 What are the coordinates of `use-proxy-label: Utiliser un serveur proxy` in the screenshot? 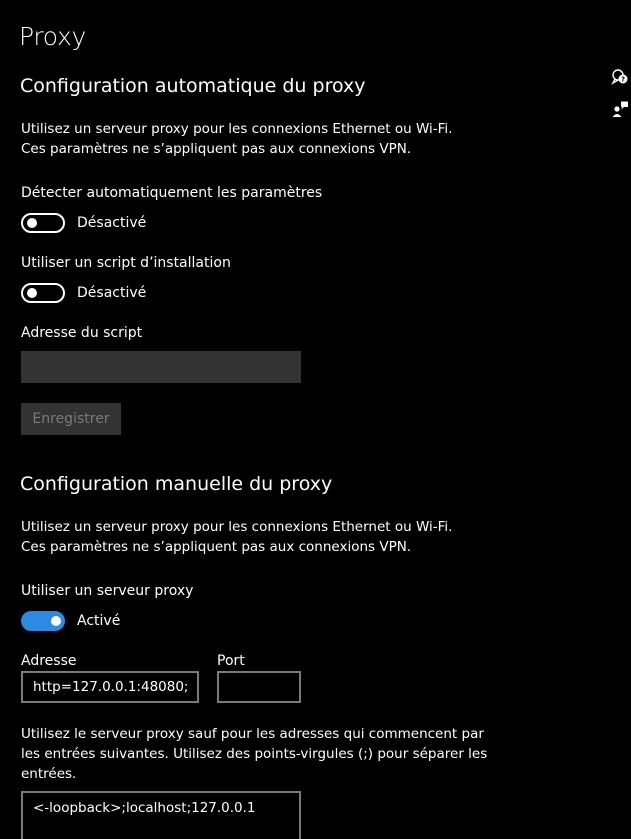 It's located at (107, 591).